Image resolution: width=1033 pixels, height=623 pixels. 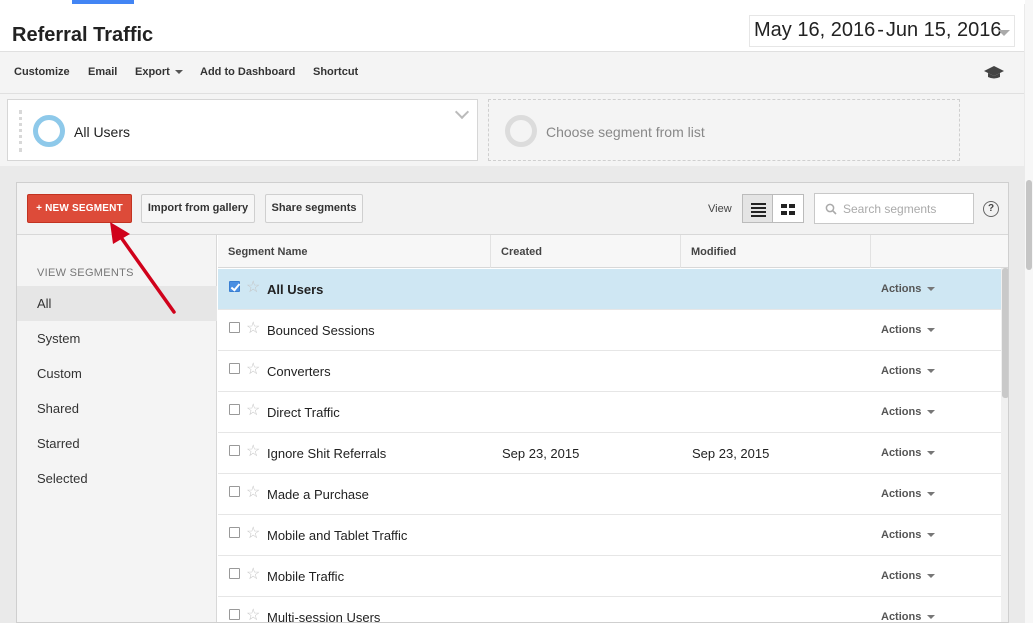 I want to click on sidebar-item-shared: Shared, so click(x=117, y=408).